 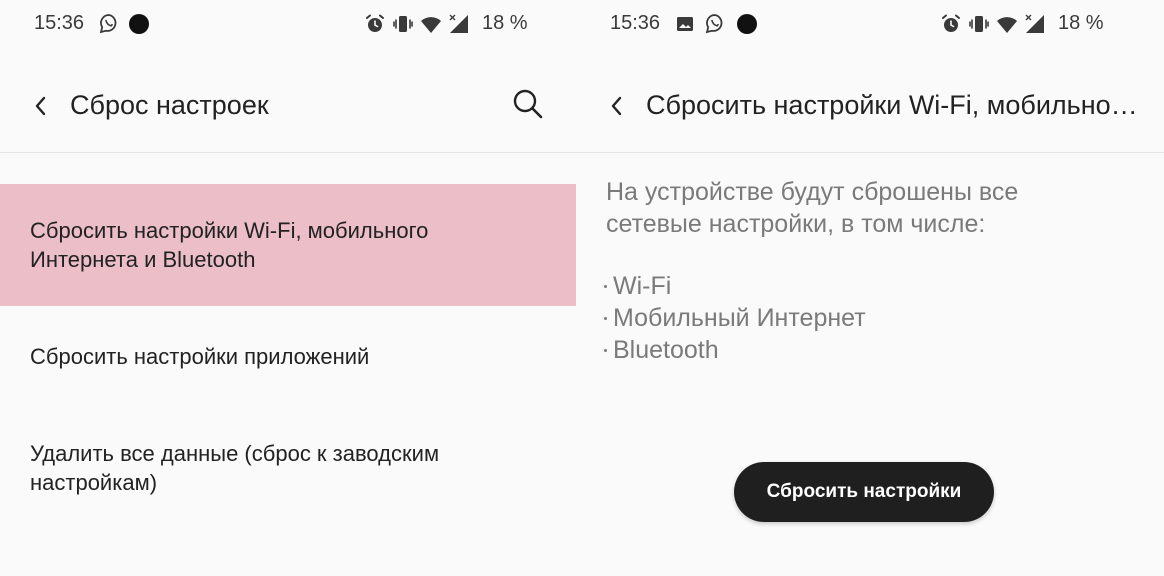 I want to click on page-title: Сброс настроек, so click(x=169, y=105).